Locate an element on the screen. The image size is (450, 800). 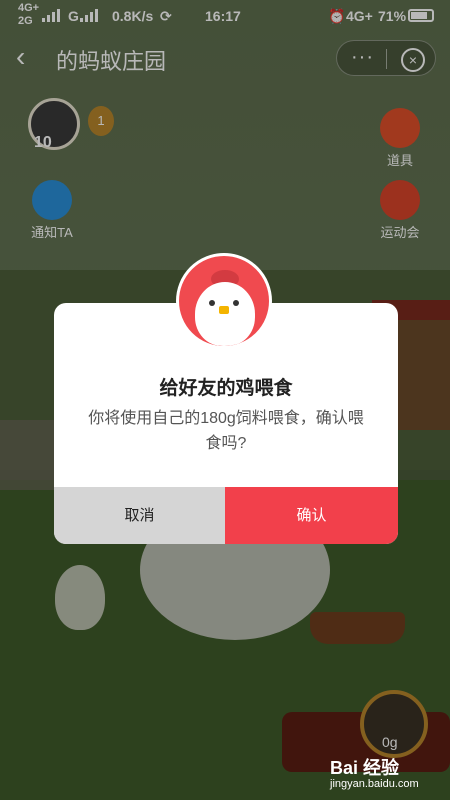
cancel-button: 取消 is located at coordinates (139, 515).